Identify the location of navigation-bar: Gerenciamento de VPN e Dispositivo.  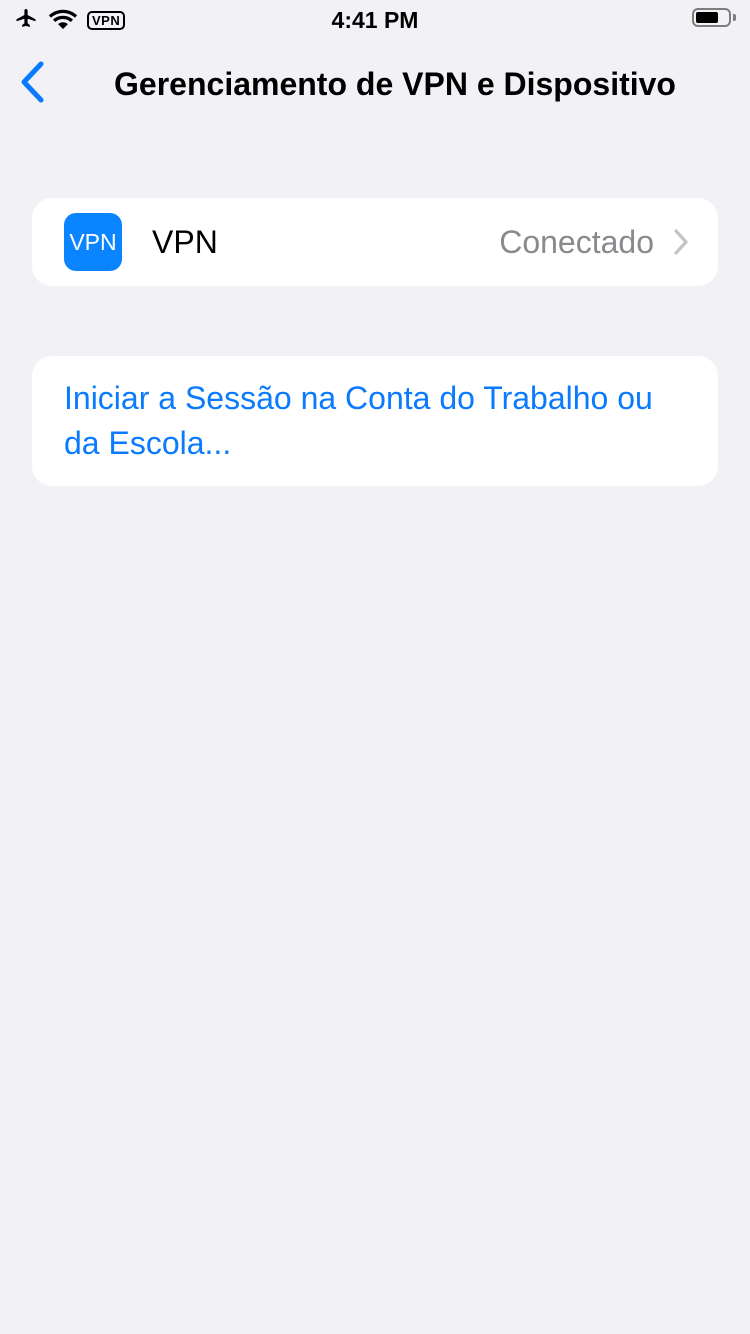
(375, 84).